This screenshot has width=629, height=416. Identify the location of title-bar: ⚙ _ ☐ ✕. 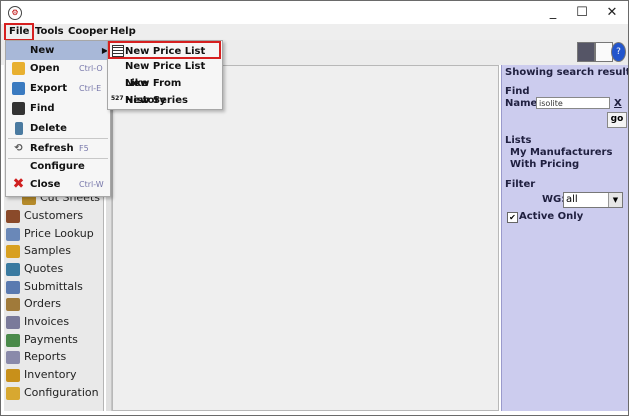
(314, 12).